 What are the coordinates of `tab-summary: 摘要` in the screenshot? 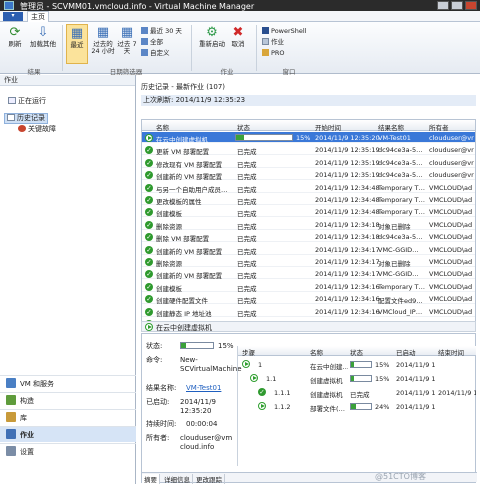 It's located at (151, 479).